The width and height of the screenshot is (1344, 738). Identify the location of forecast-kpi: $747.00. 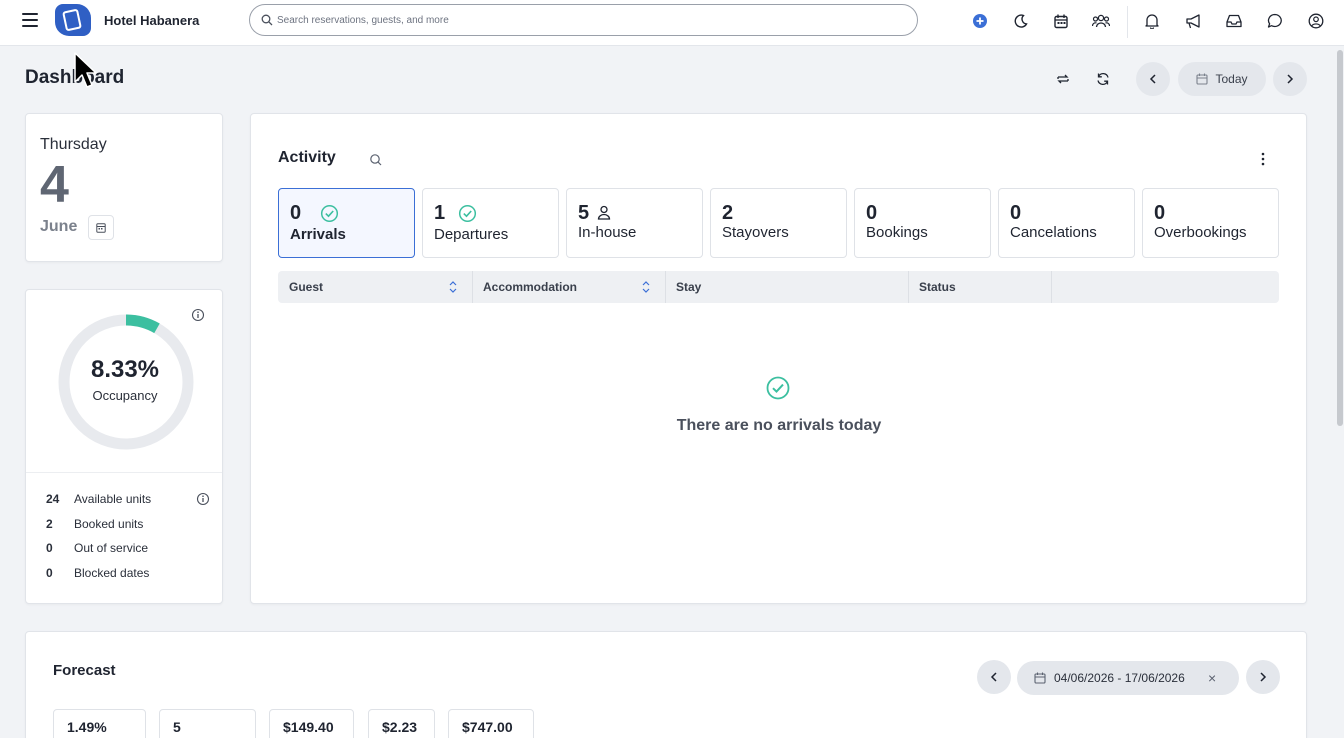
(491, 723).